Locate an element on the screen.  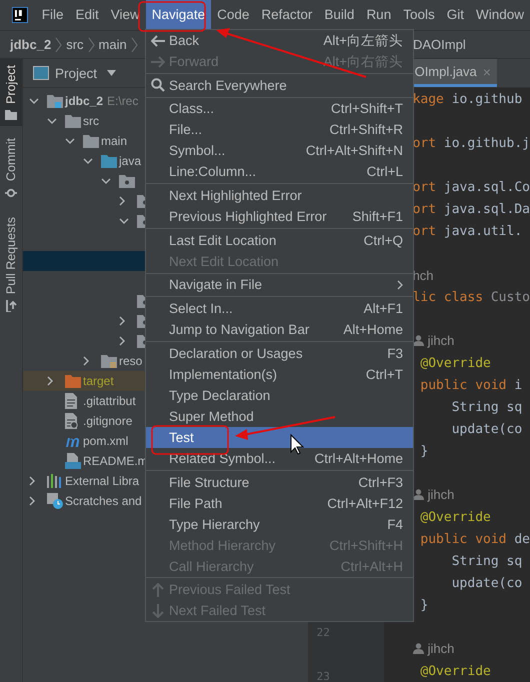
code-line: ort java.sql.Co is located at coordinates (471, 187).